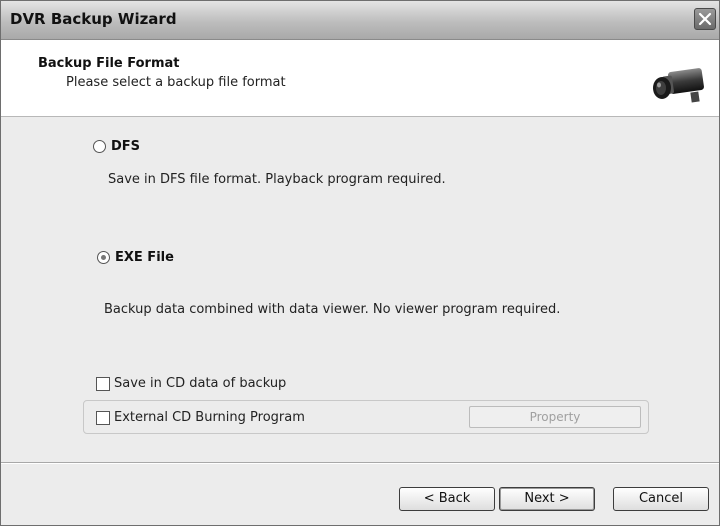  Describe the element at coordinates (93, 19) in the screenshot. I see `window-title: DVR Backup Wizard` at that location.